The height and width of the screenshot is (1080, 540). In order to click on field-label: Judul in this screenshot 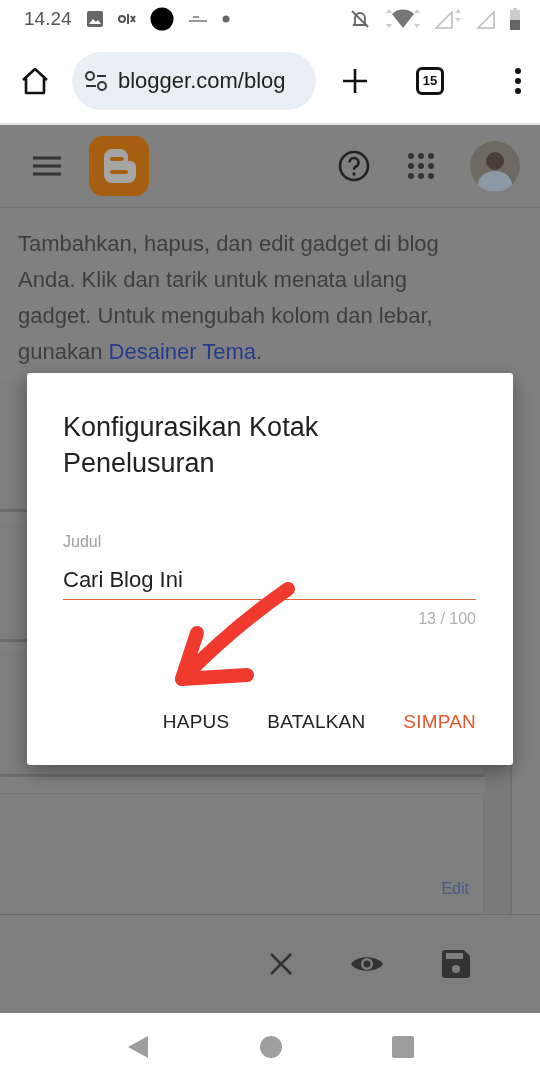, I will do `click(83, 542)`.